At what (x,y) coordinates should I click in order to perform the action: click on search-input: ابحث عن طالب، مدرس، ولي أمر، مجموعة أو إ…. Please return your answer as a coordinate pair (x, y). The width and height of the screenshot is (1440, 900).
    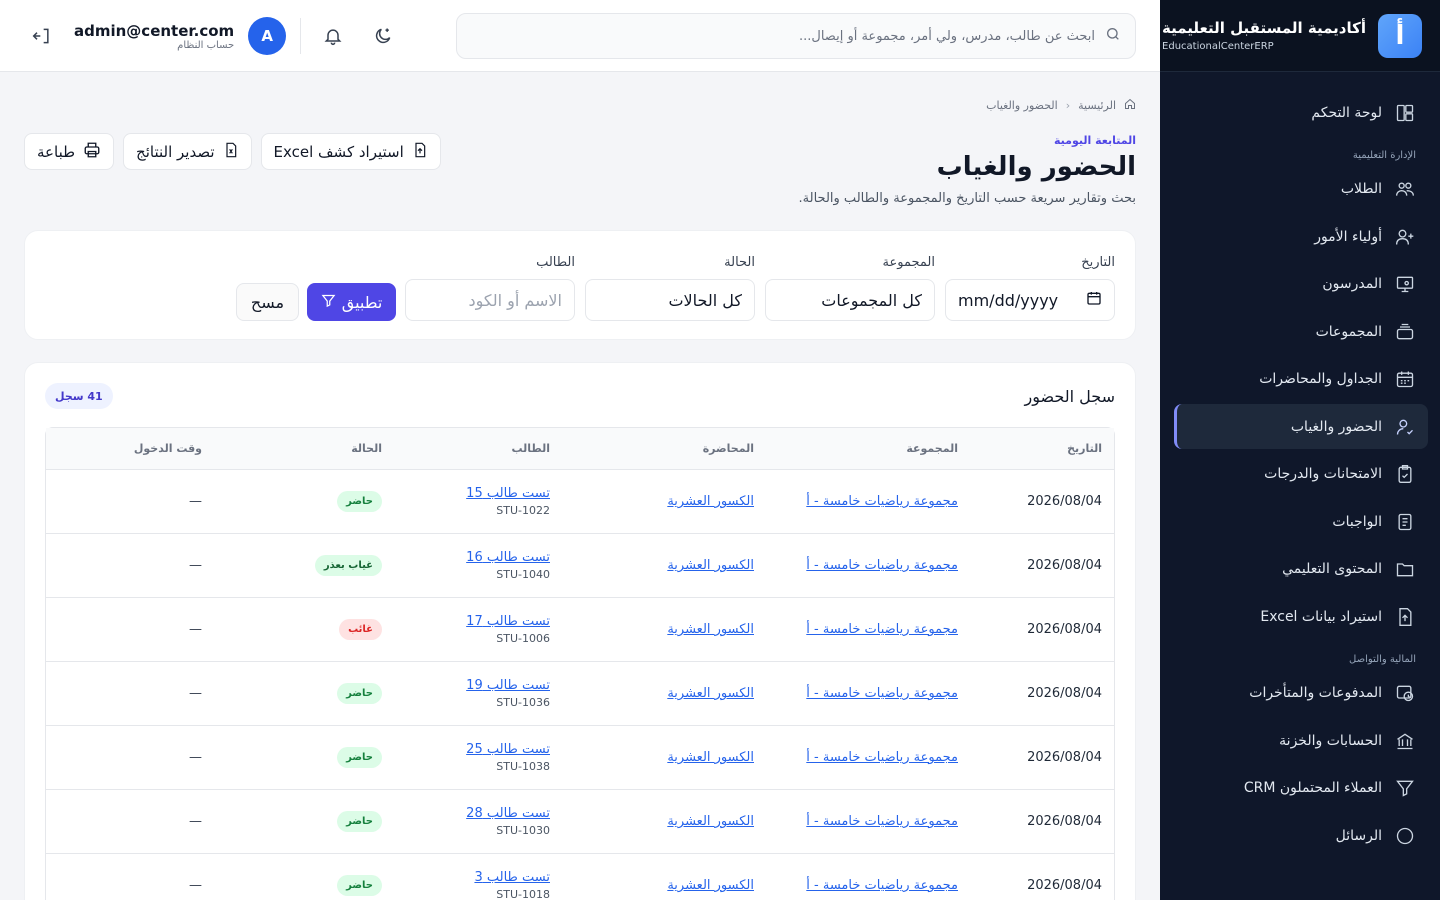
    Looking at the image, I should click on (796, 36).